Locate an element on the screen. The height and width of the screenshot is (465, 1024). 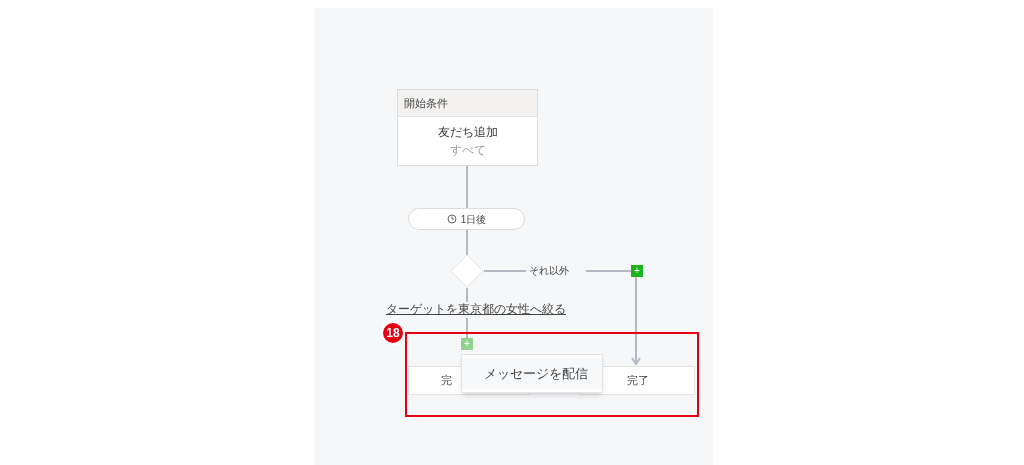
node-header: 開始条件 is located at coordinates (467, 103).